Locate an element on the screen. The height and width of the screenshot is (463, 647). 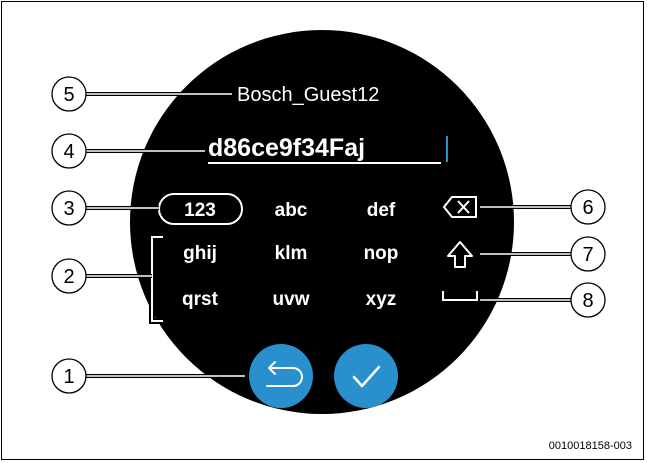
callout-4: 4 is located at coordinates (69, 151).